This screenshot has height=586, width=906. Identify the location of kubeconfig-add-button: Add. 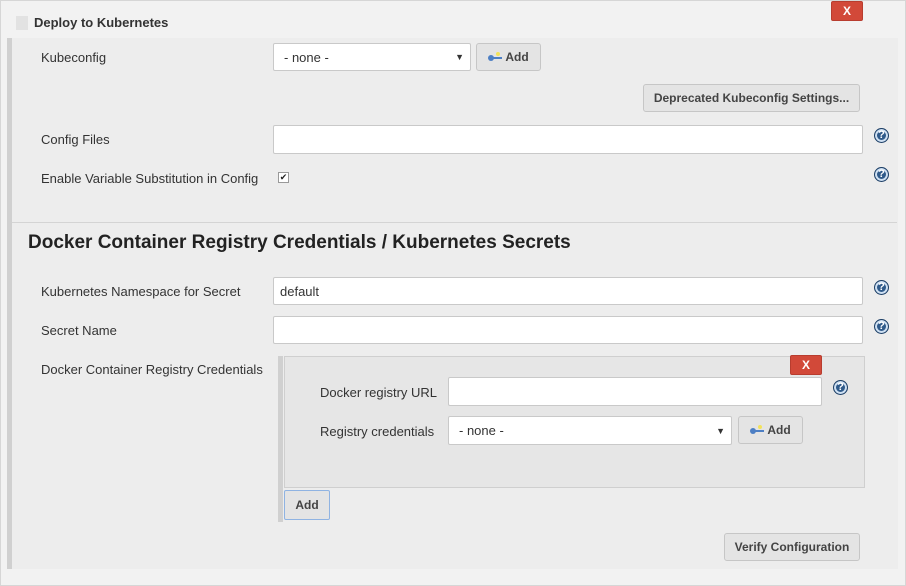
(508, 57).